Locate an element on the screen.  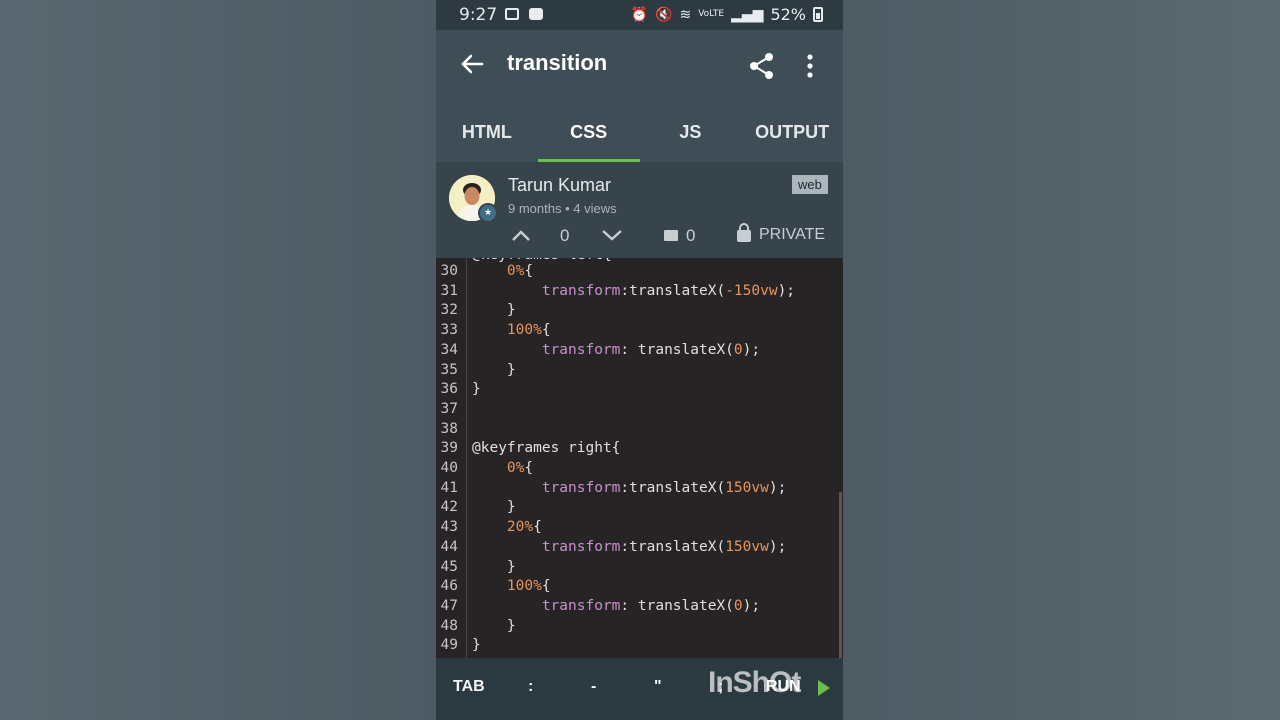
line-number: 38 is located at coordinates (449, 428).